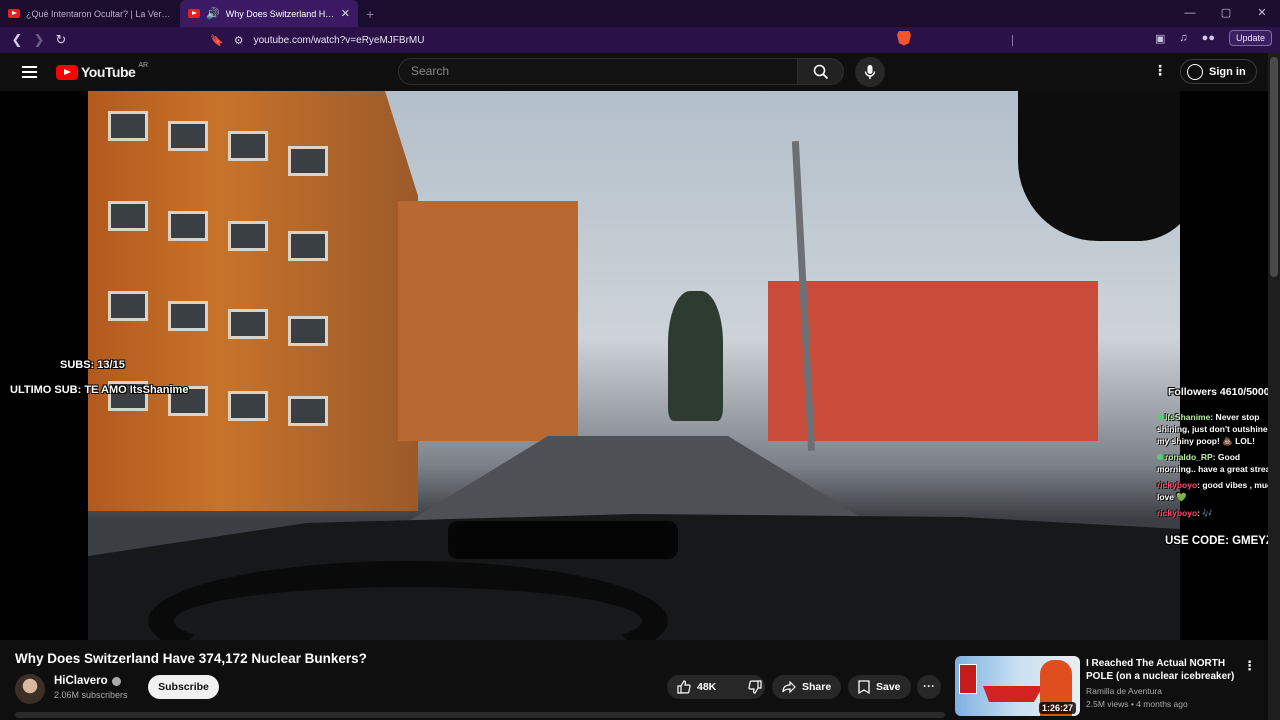  Describe the element at coordinates (239, 40) in the screenshot. I see `site-settings-icon: ⚙` at that location.